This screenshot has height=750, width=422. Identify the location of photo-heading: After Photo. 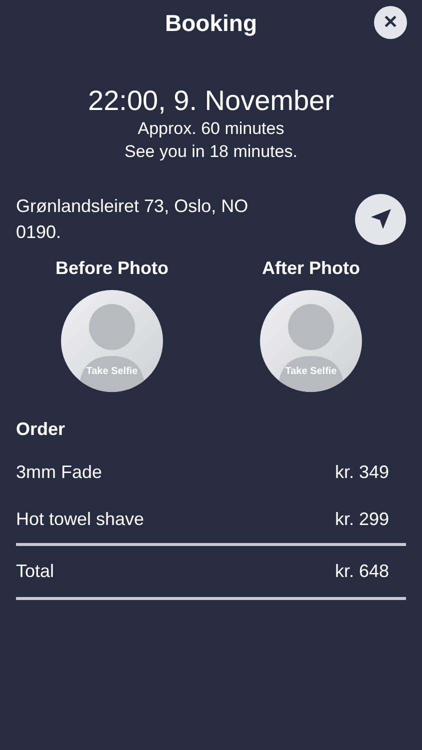
(311, 268).